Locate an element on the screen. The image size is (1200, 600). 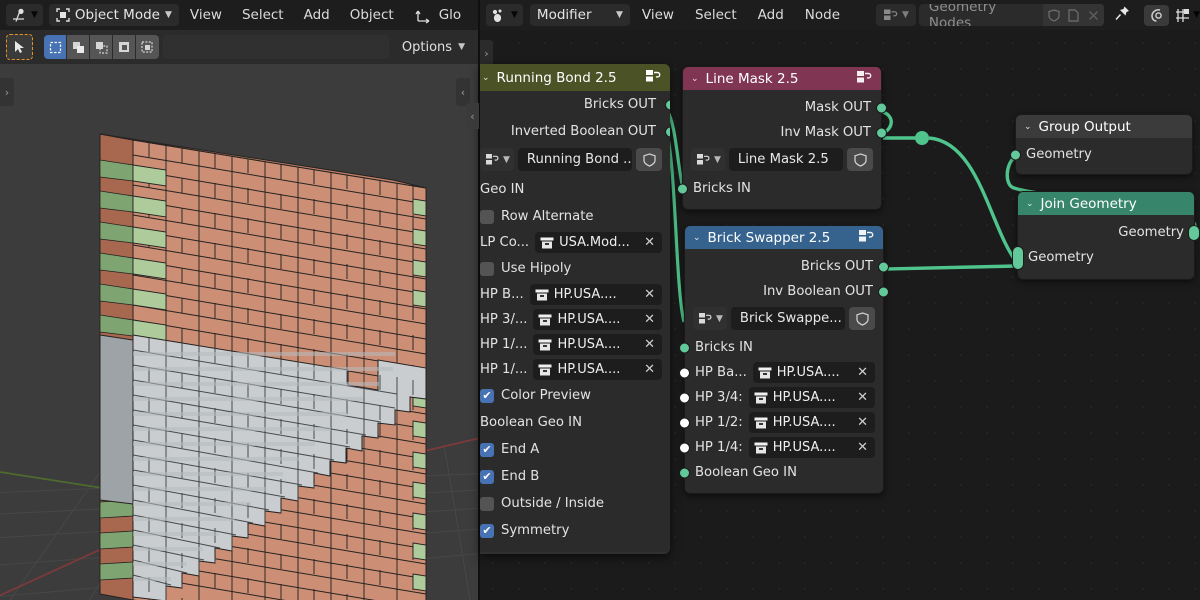
node-menu-node: Node is located at coordinates (822, 15).